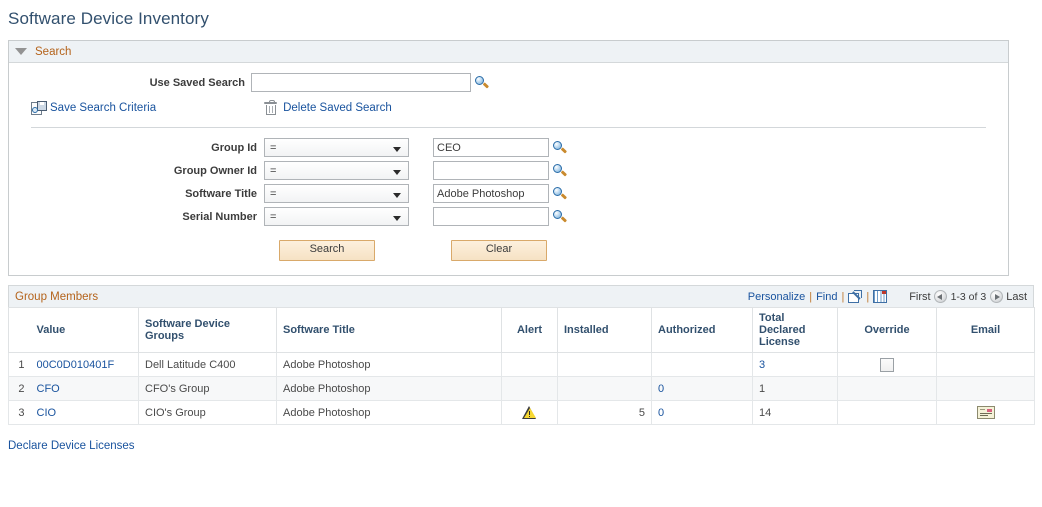 The image size is (1042, 507). Describe the element at coordinates (336, 147) in the screenshot. I see `criteria-operator-group-id: =` at that location.